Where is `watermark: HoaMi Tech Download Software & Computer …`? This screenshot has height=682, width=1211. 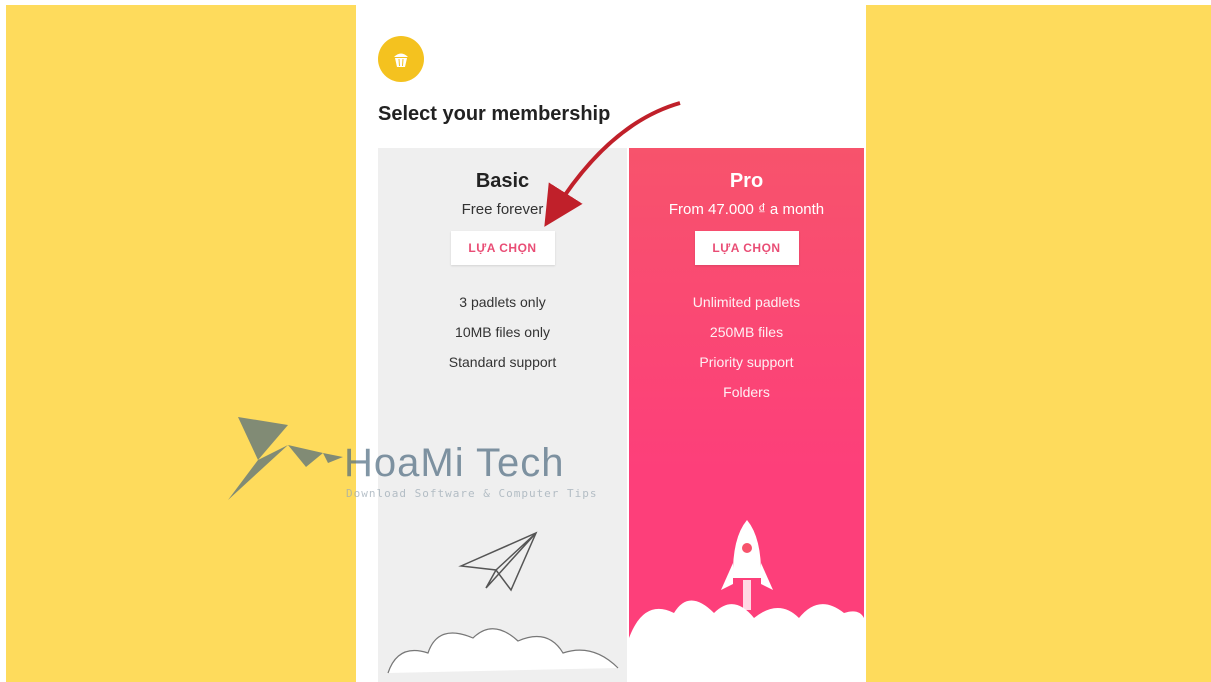 watermark: HoaMi Tech Download Software & Computer … is located at coordinates (428, 460).